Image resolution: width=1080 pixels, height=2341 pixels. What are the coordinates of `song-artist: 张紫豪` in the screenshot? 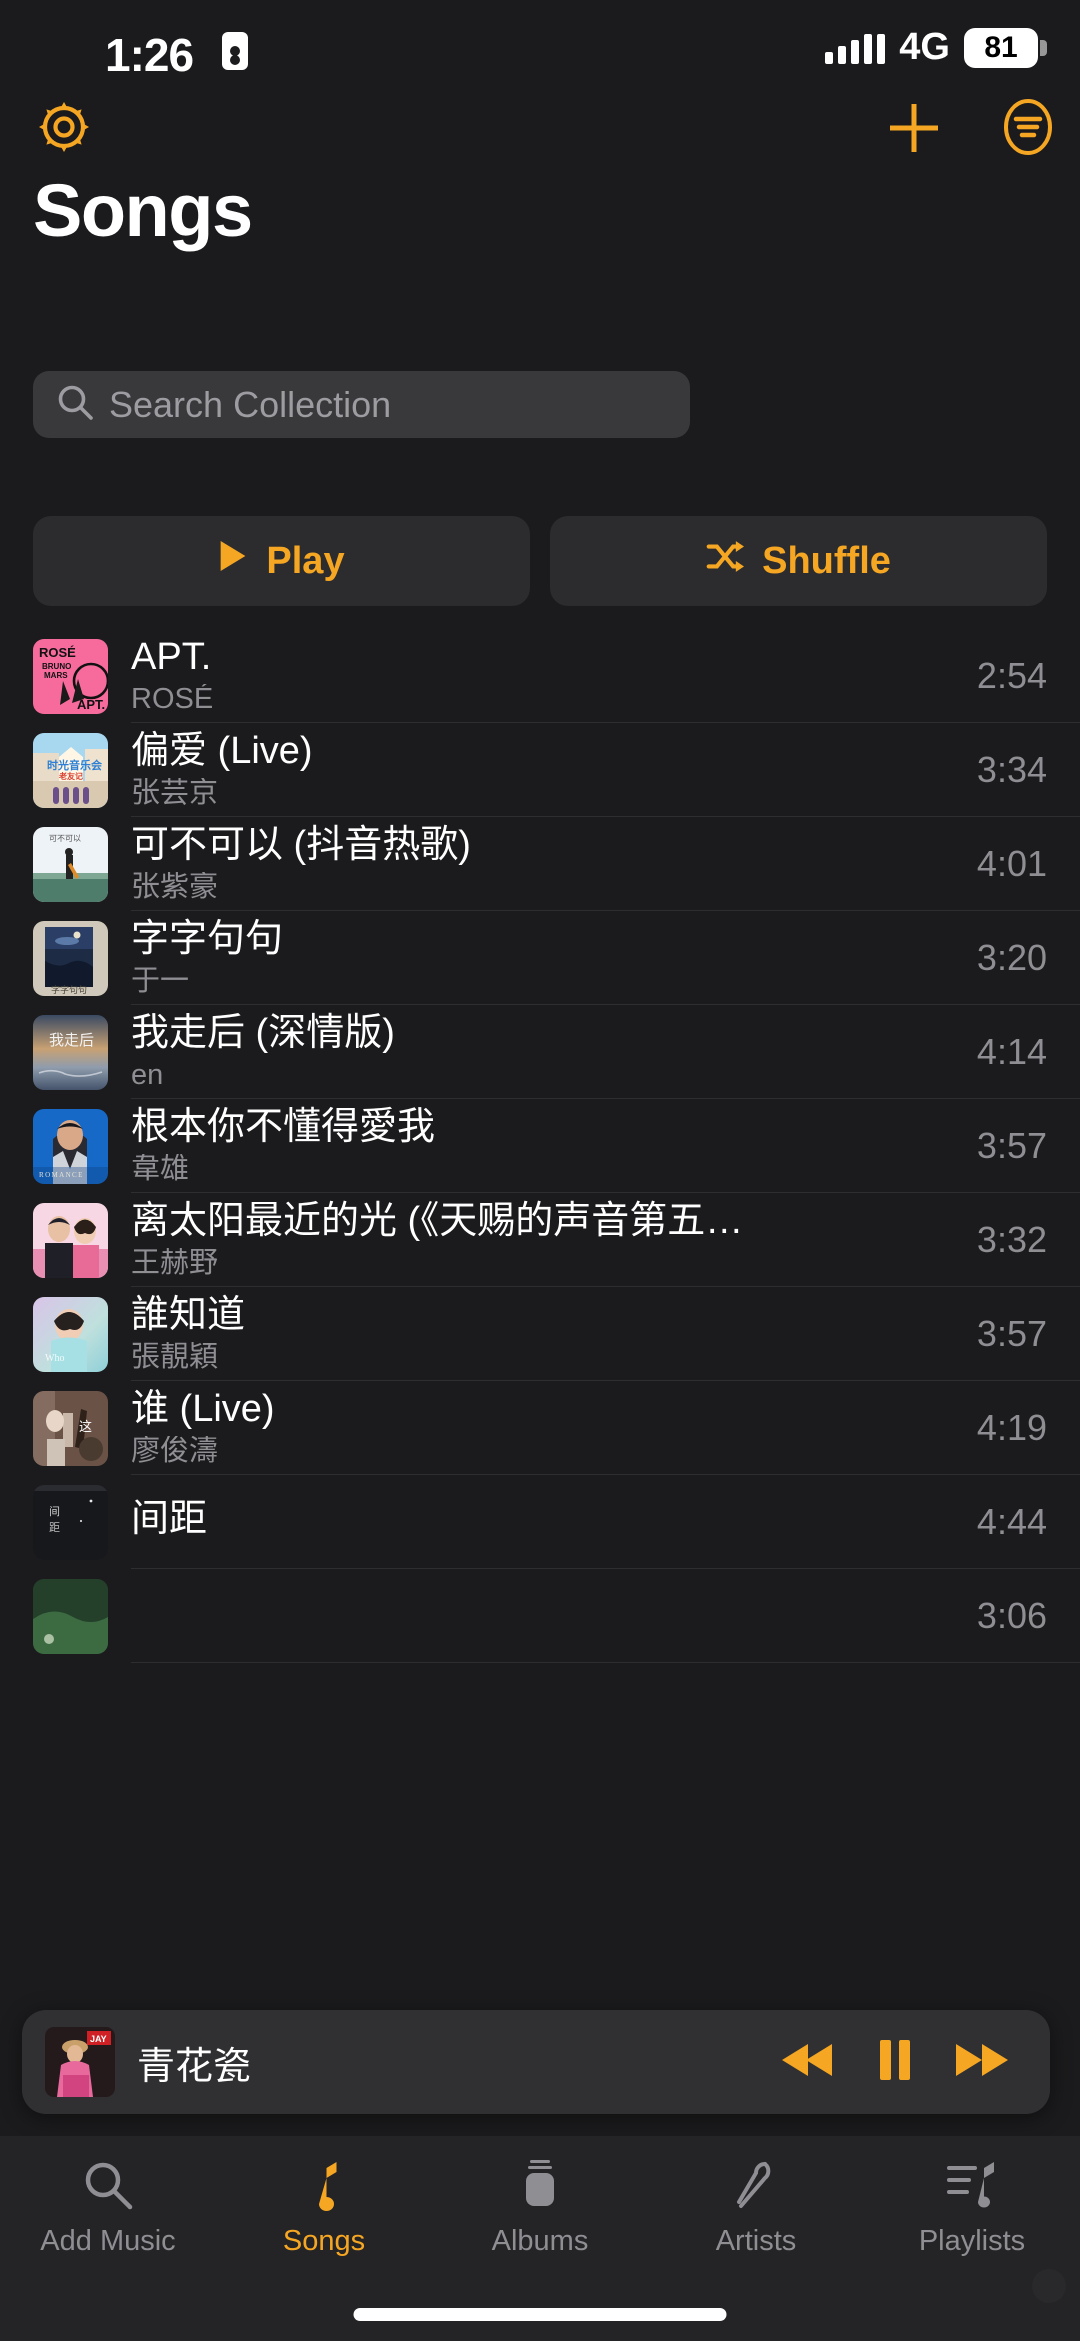 It's located at (175, 888).